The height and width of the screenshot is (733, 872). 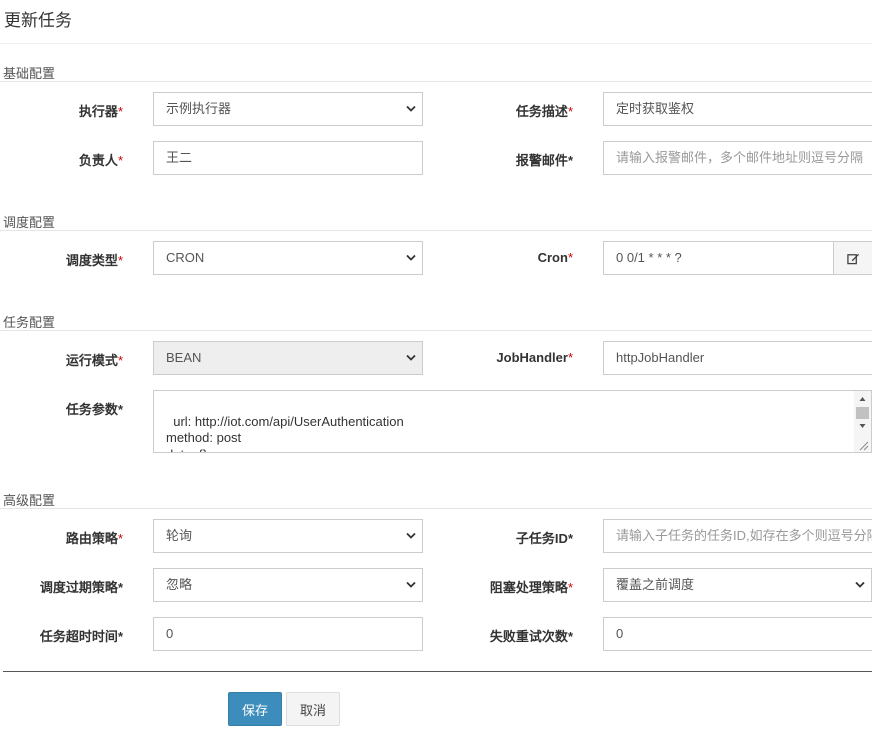 I want to click on route-strategy-value: 轮询, so click(x=179, y=535).